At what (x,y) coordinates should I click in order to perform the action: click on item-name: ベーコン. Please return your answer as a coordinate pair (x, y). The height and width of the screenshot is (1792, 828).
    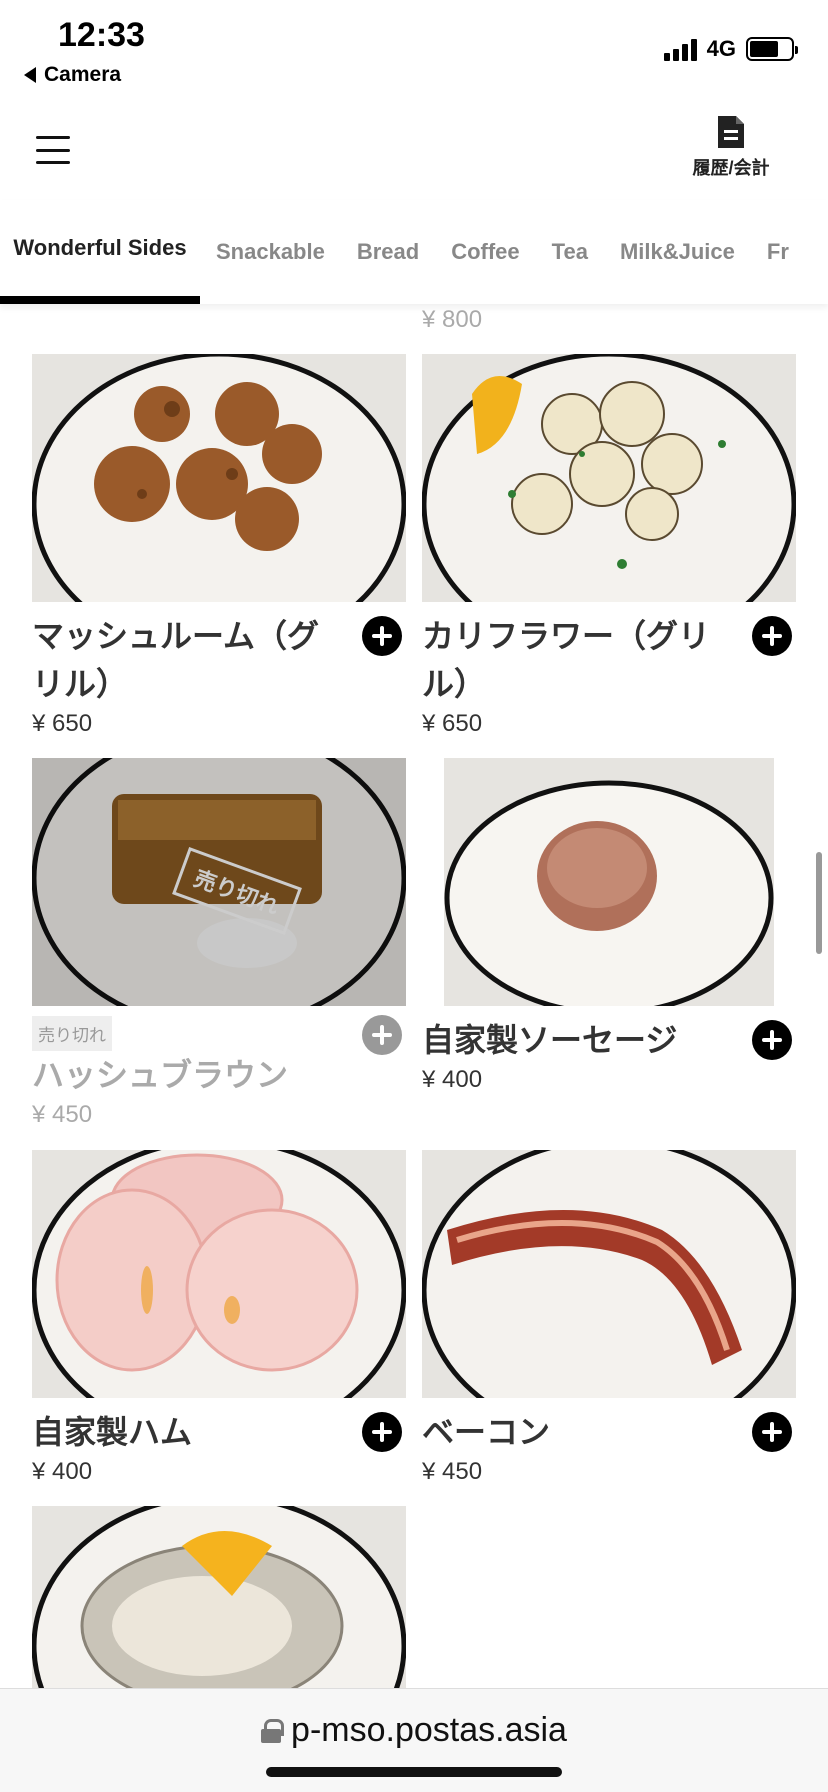
    Looking at the image, I should click on (486, 1432).